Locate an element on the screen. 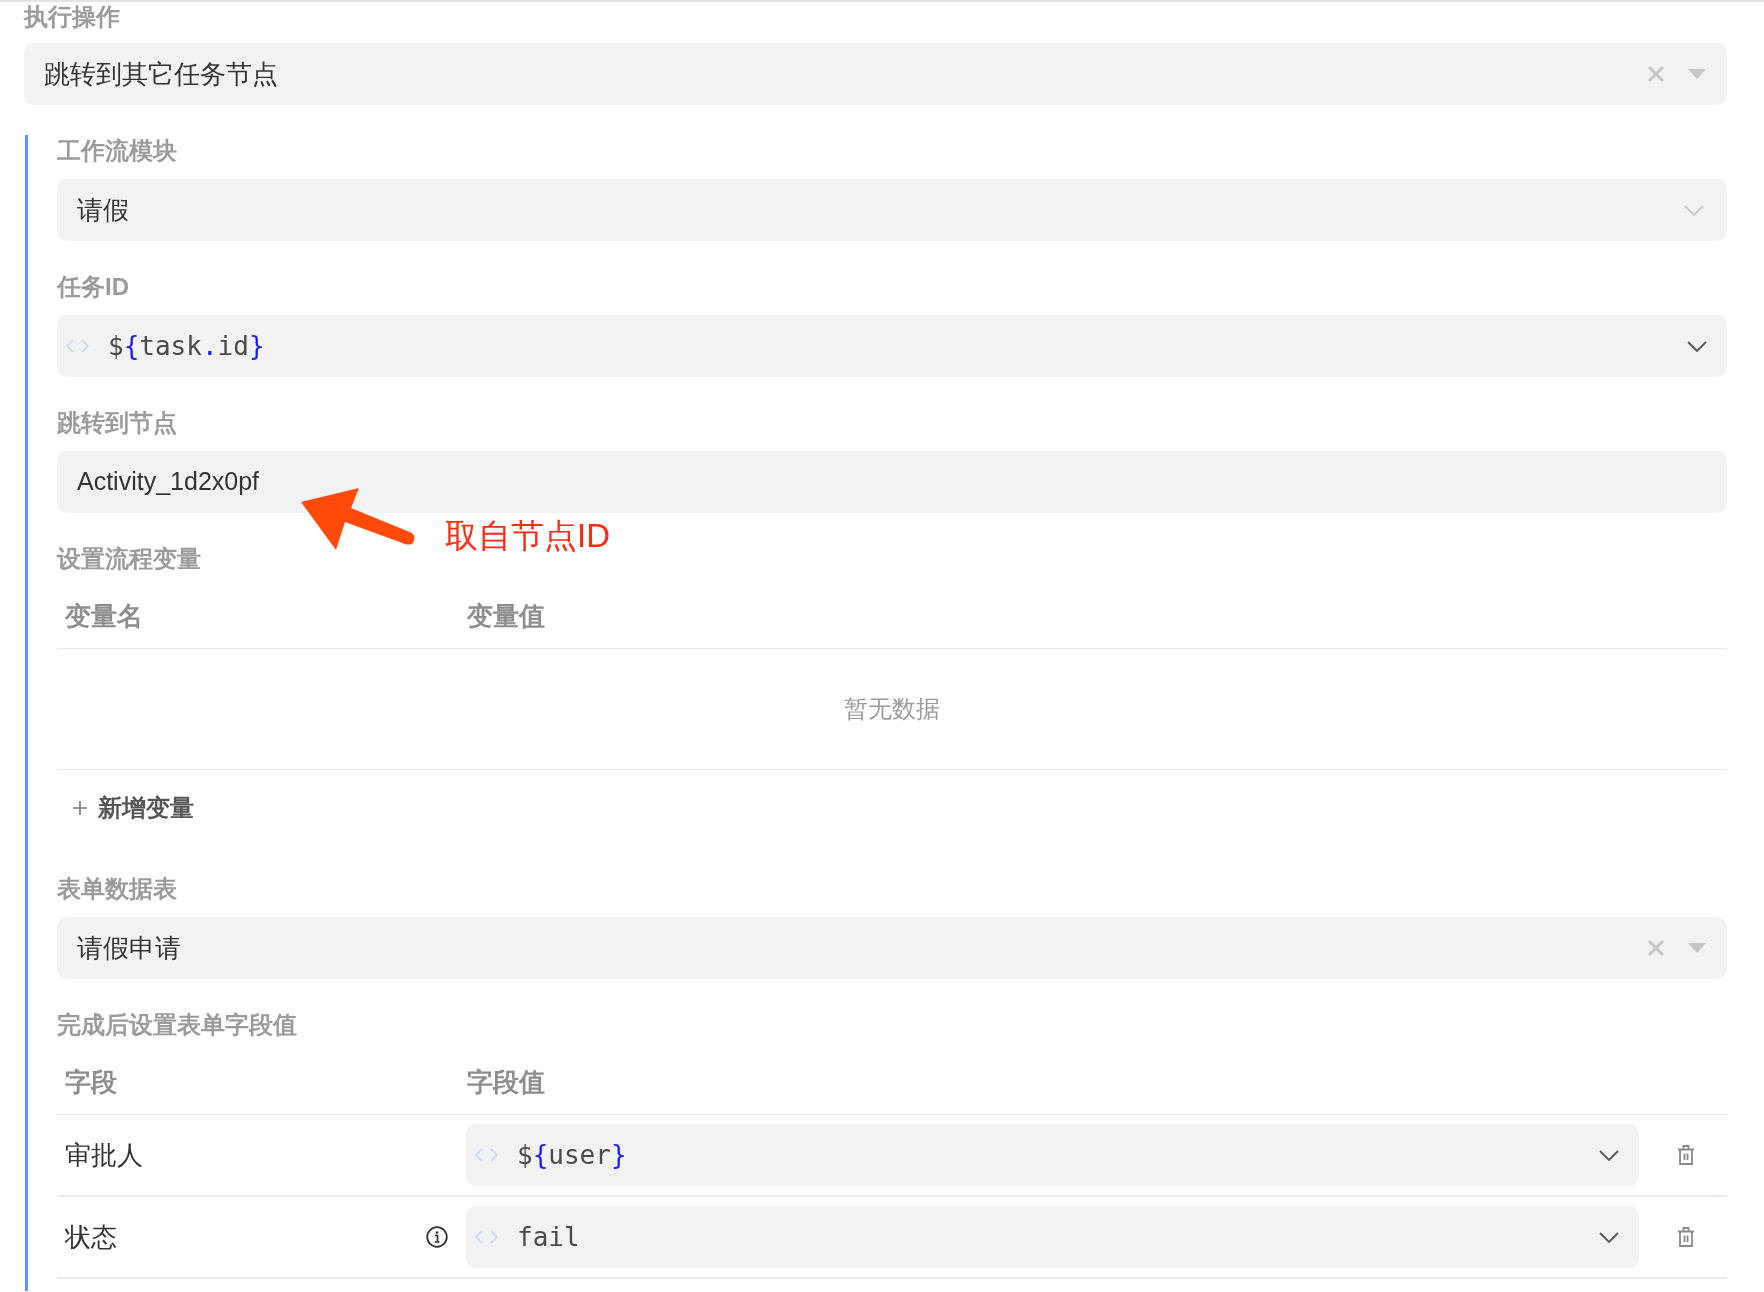  text-input: Activity_1d2x0pf is located at coordinates (892, 482).